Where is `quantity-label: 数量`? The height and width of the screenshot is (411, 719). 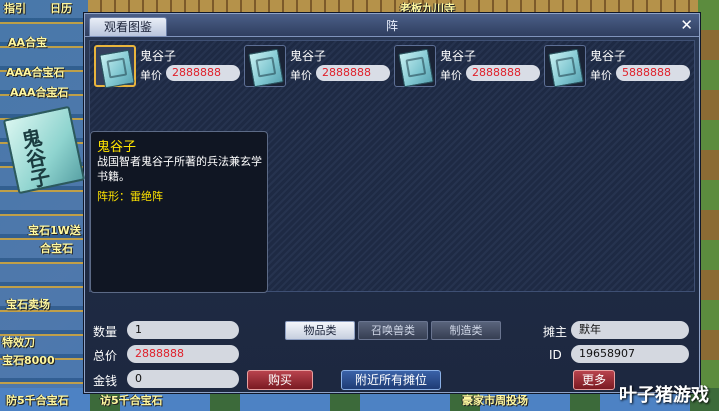
quantity-label: 数量 is located at coordinates (105, 332).